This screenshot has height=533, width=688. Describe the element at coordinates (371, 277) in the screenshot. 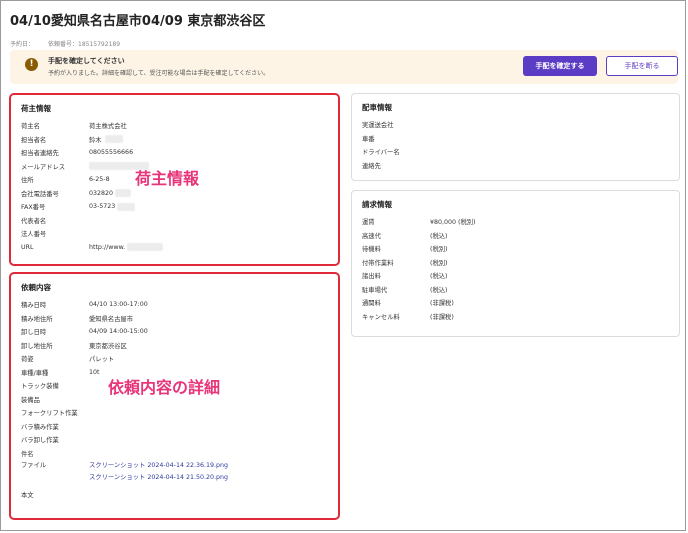

I see `row-label: 諸出料` at that location.